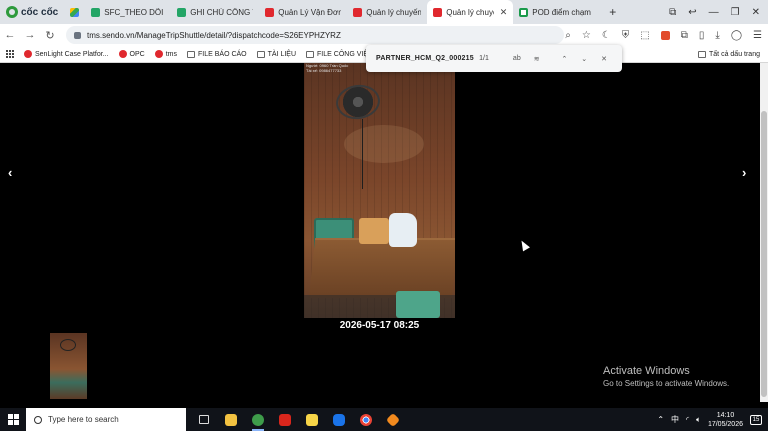  I want to click on scrollbar-thumb, so click(764, 254).